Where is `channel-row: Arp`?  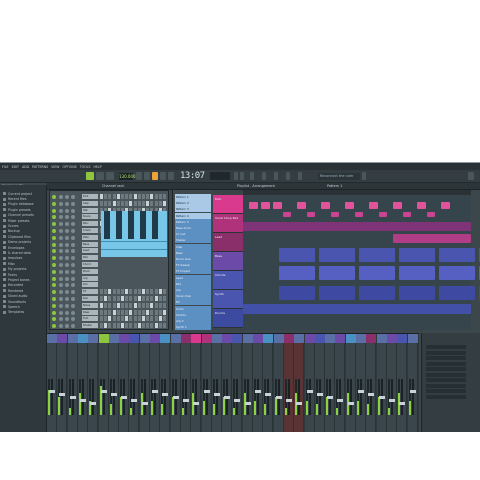
channel-row: Arp is located at coordinates (110, 278).